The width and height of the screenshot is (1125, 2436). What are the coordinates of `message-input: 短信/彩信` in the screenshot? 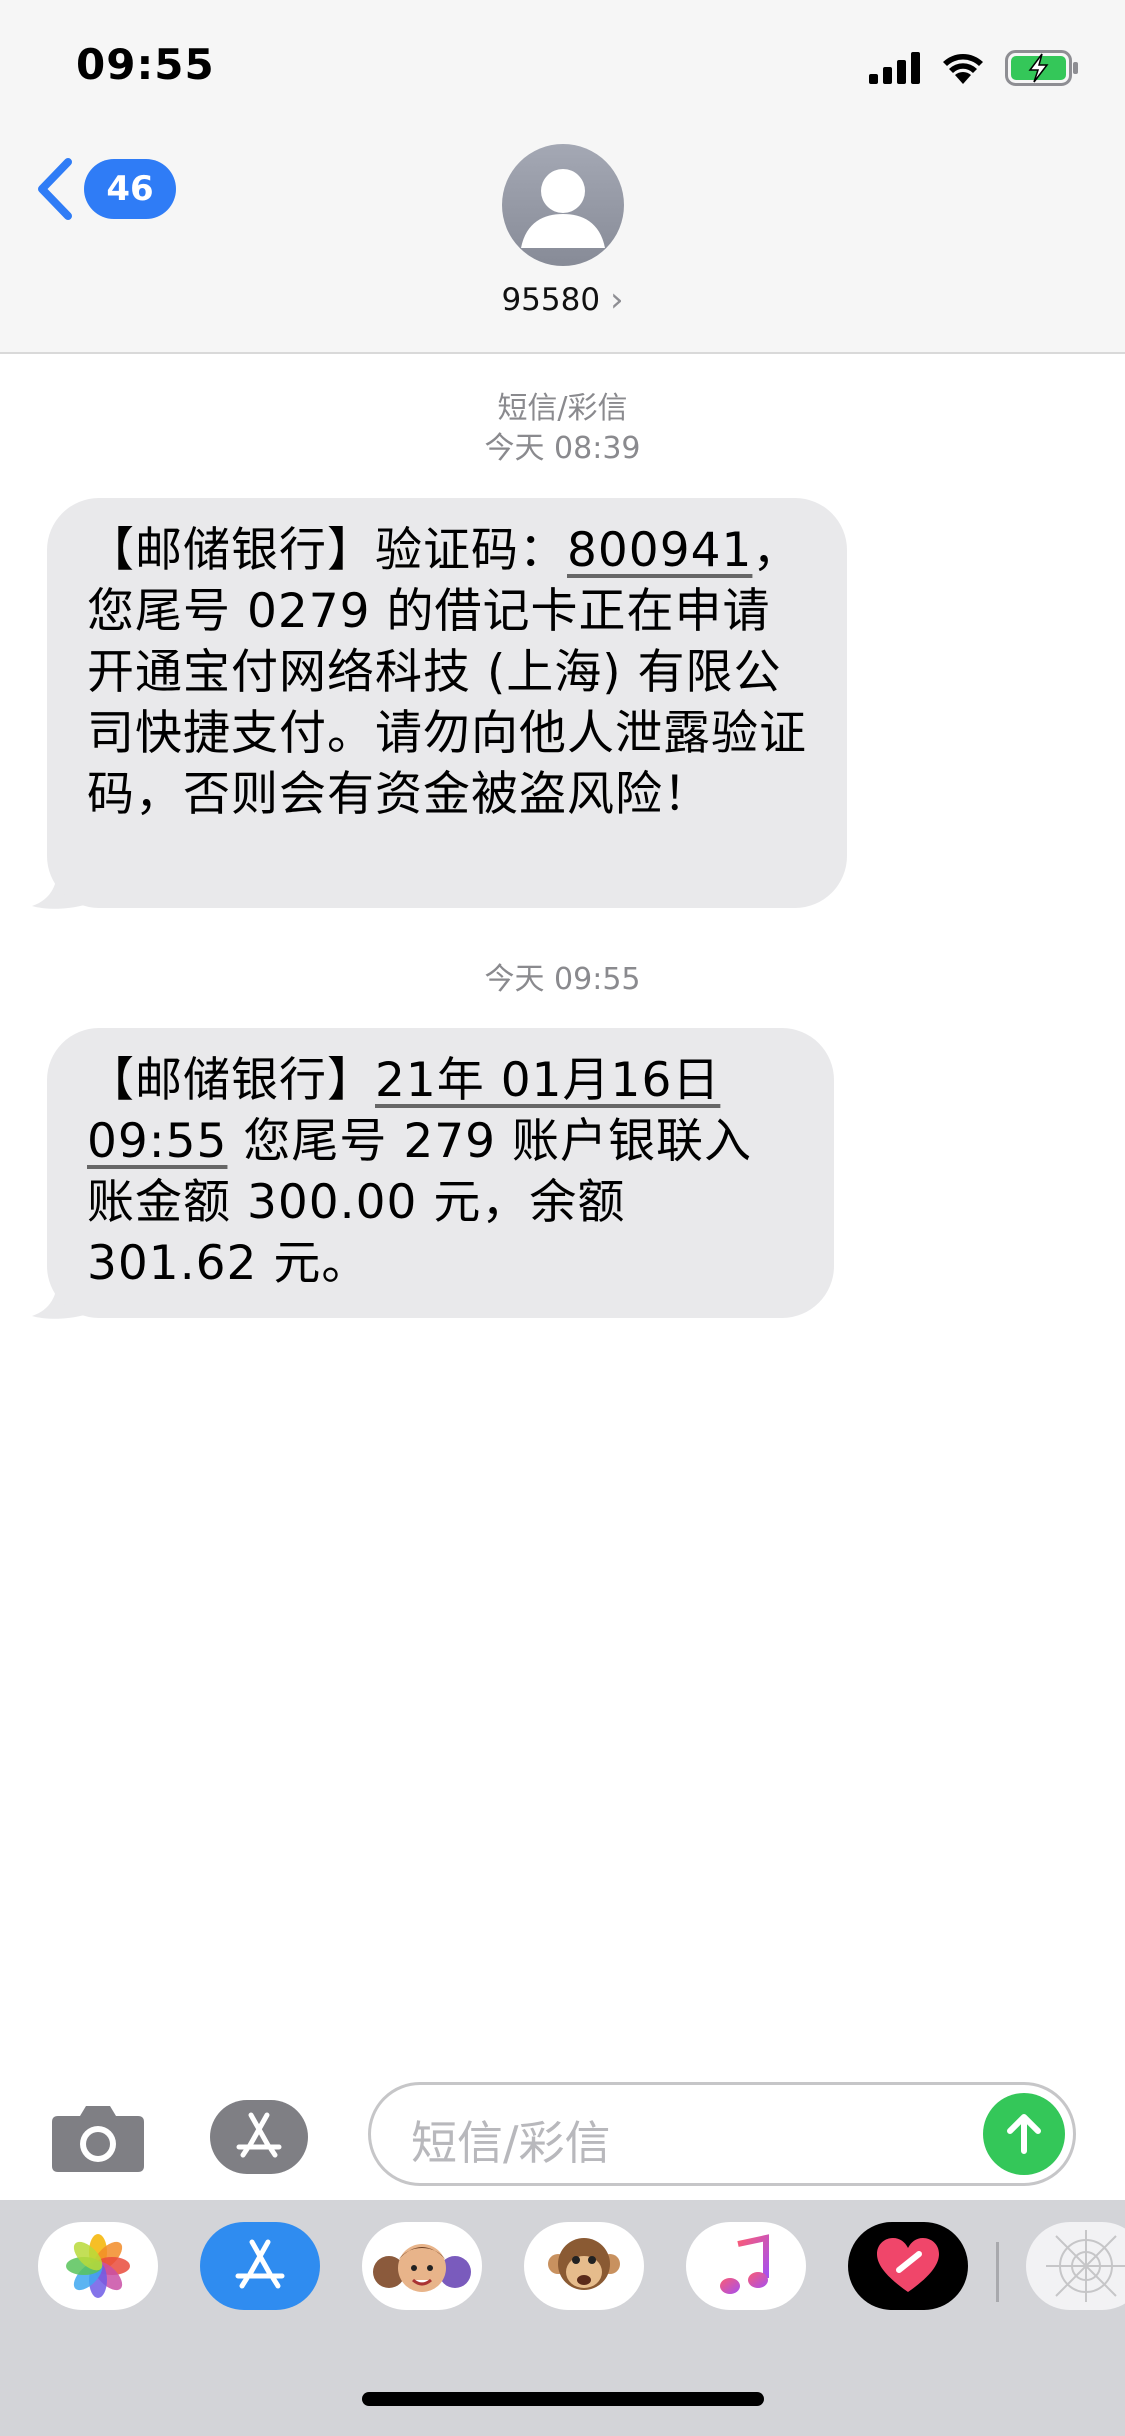 It's located at (722, 2134).